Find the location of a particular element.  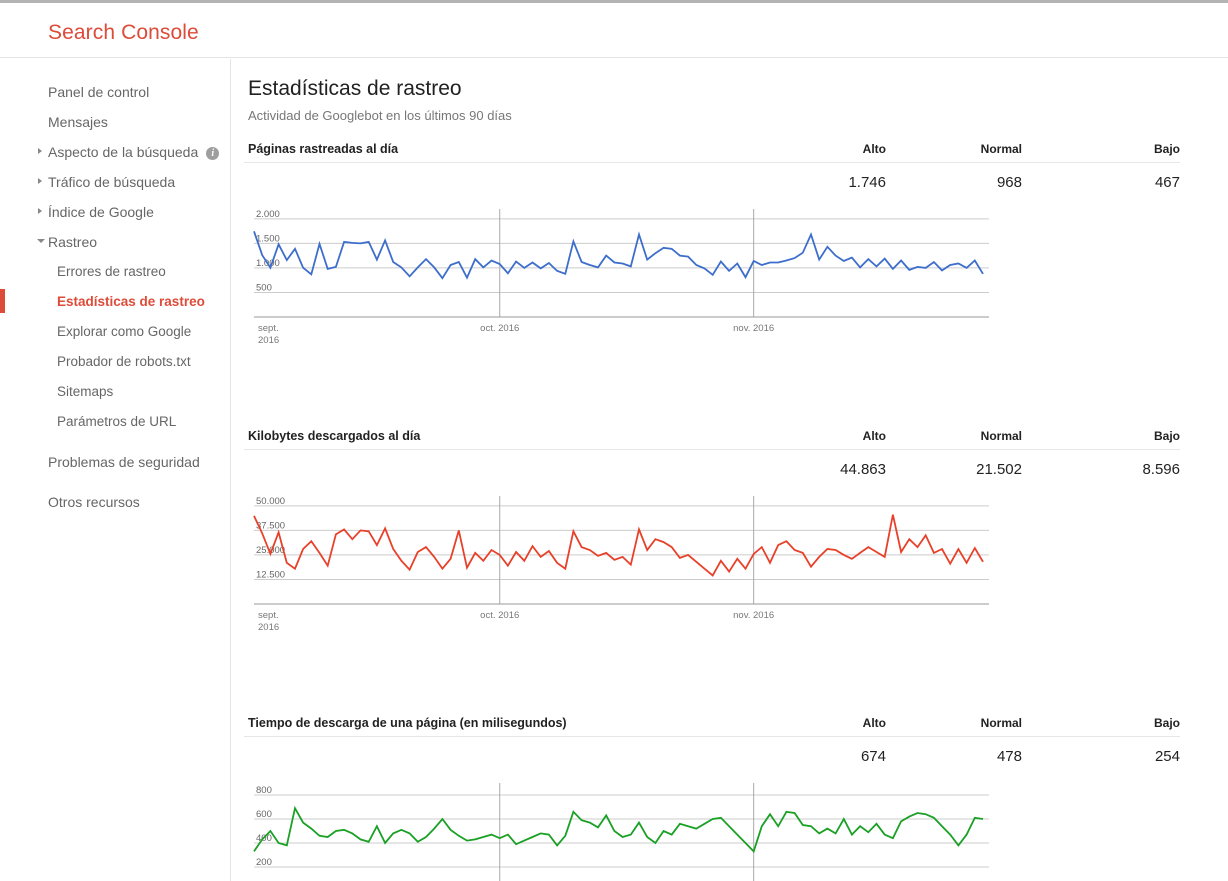

sidebar-item-tráfico-de-búsqueda: Tráfico de búsqueda is located at coordinates (115, 182).